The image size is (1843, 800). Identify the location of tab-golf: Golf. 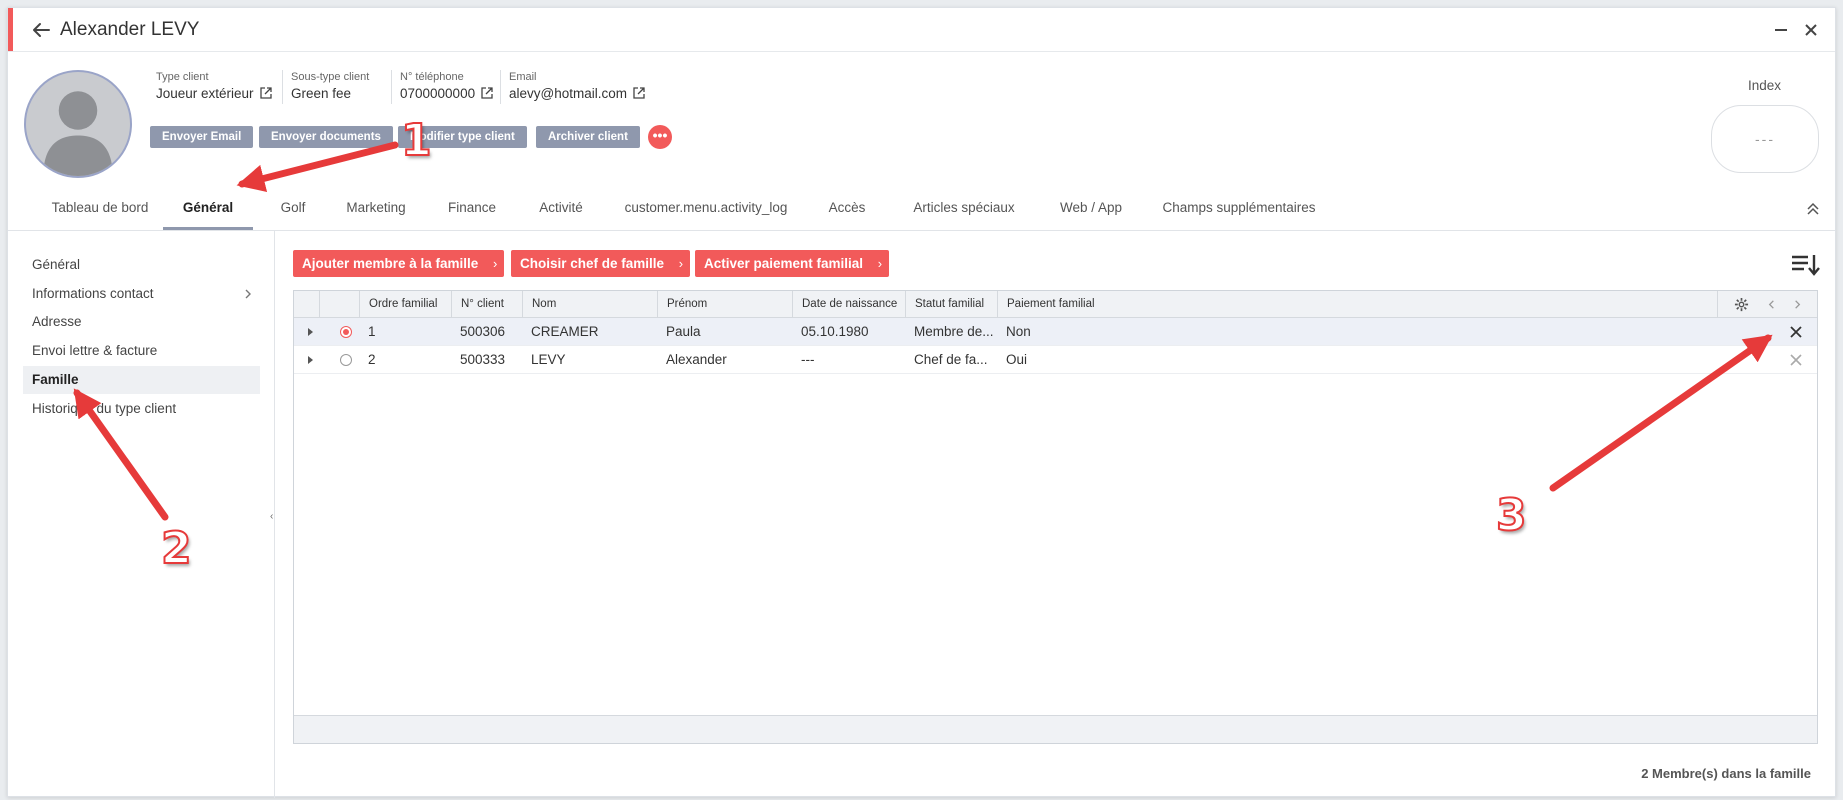
(293, 208).